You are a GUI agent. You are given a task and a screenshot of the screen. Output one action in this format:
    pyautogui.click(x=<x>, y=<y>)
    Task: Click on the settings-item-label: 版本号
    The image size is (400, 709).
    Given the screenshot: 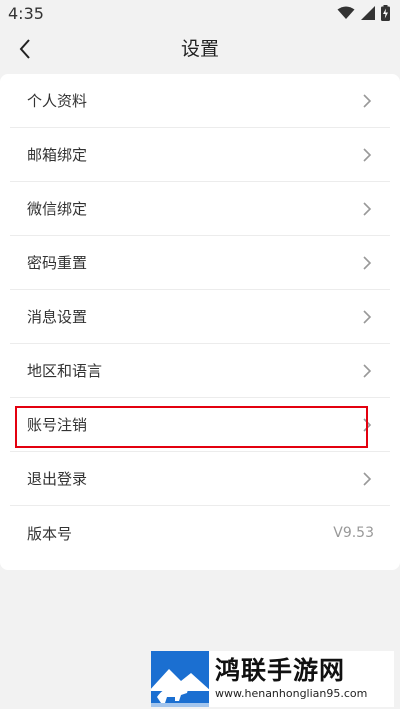 What is the action you would take?
    pyautogui.click(x=50, y=533)
    